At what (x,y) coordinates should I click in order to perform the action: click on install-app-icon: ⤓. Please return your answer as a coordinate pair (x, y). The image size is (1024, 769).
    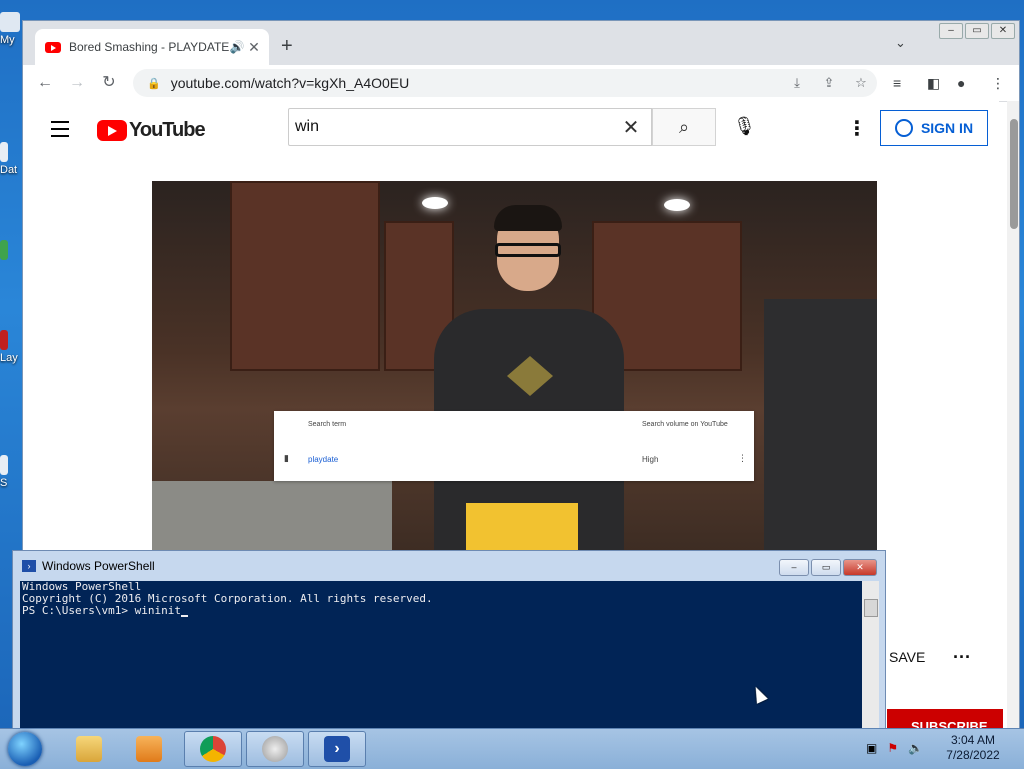
    Looking at the image, I should click on (797, 83).